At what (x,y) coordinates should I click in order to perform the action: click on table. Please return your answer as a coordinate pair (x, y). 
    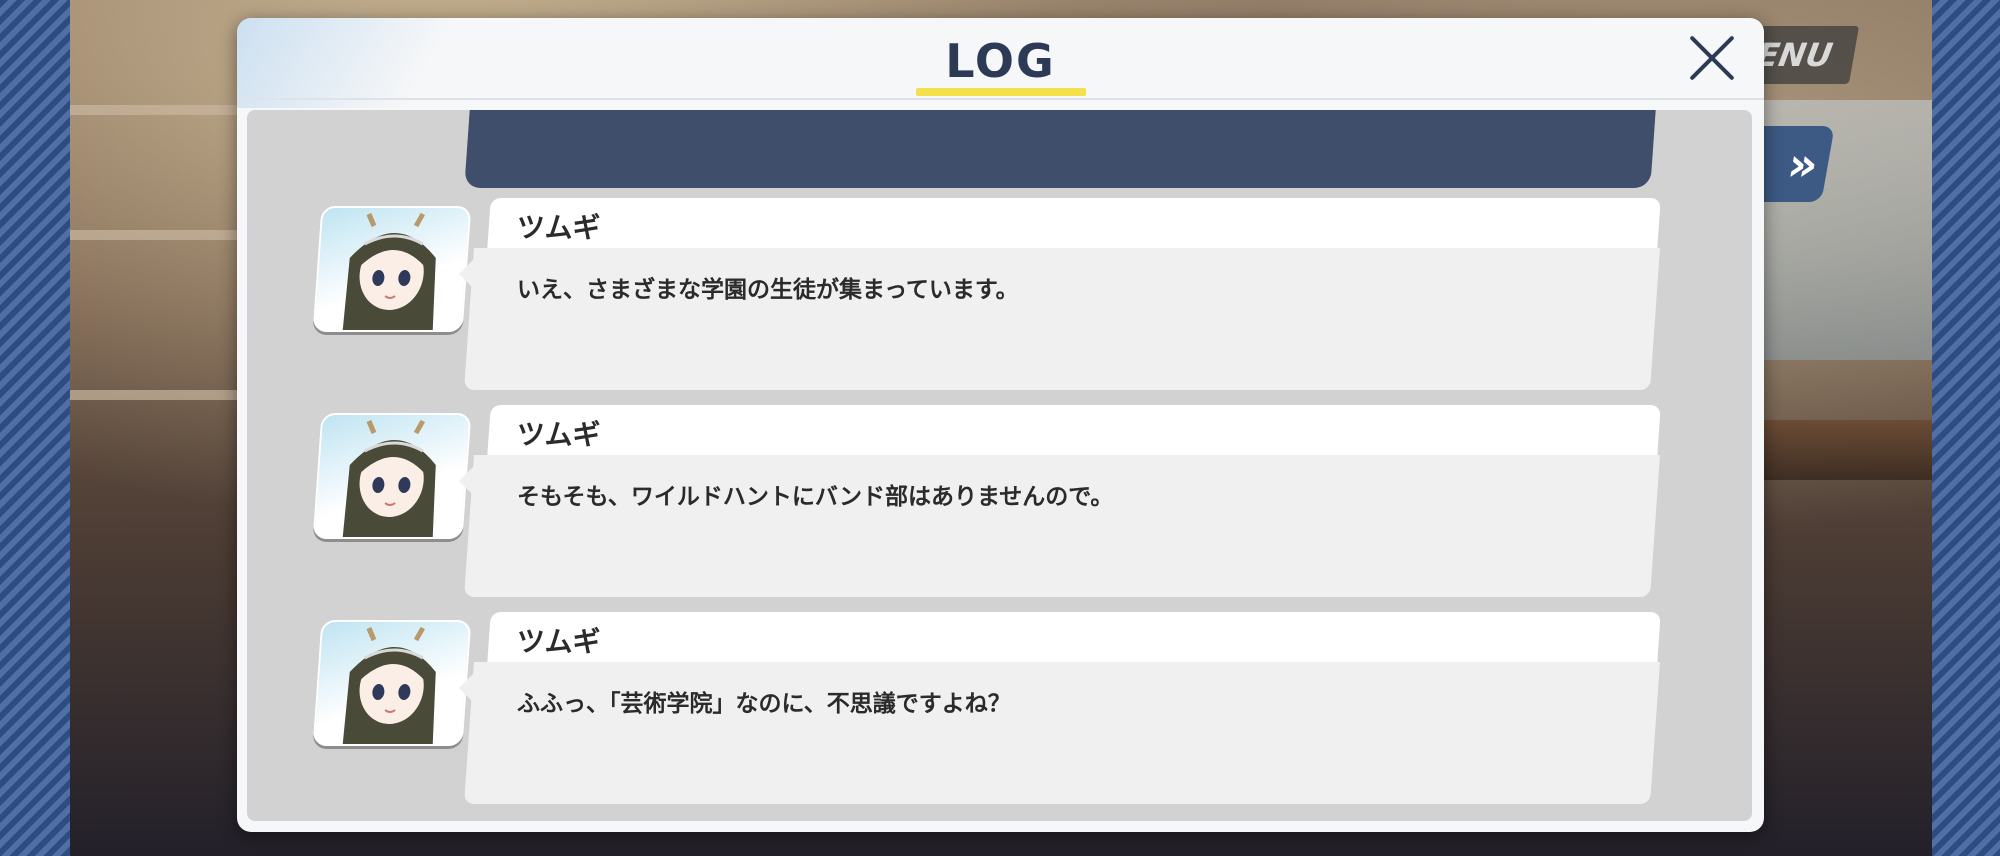
    Looking at the image, I should click on (1842, 450).